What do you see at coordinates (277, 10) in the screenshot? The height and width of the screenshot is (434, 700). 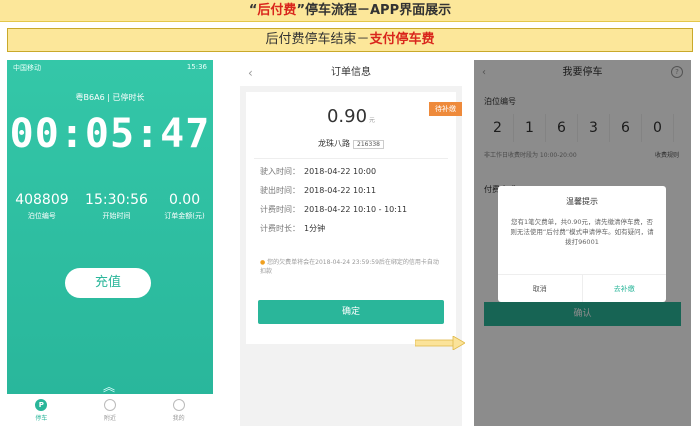 I see `banner-title-highlight: 后付费` at bounding box center [277, 10].